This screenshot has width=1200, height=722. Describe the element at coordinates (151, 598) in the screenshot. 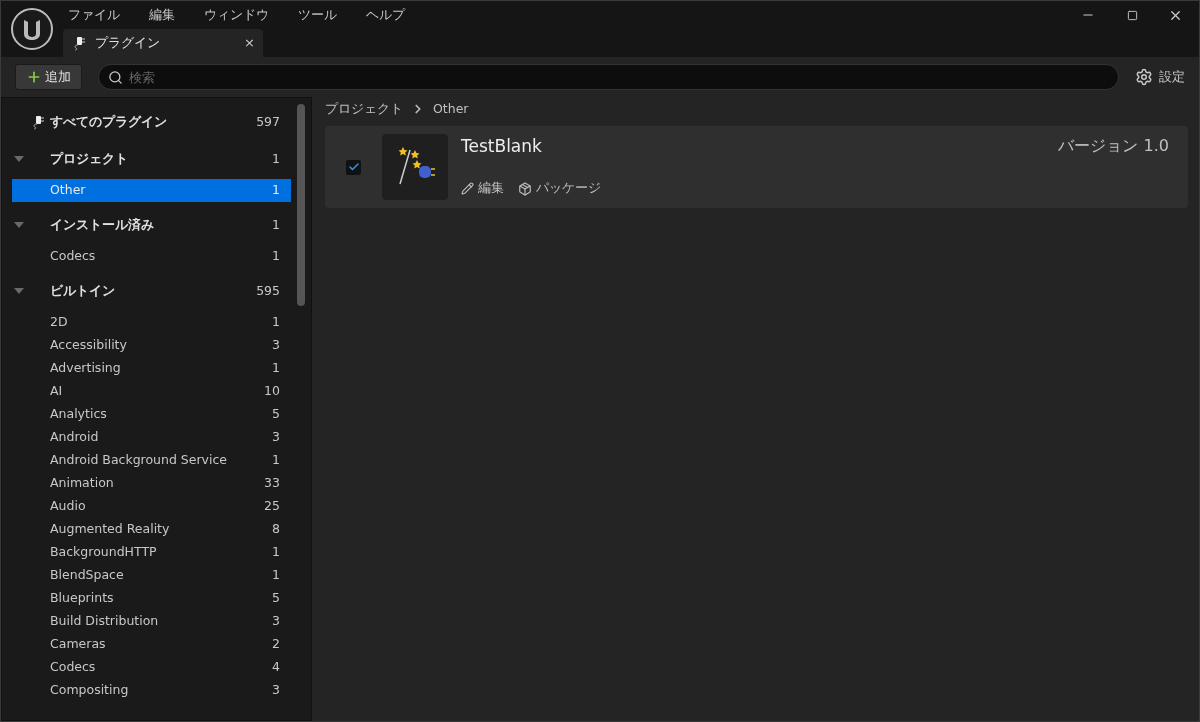

I see `category-item: Blueprints 5` at that location.